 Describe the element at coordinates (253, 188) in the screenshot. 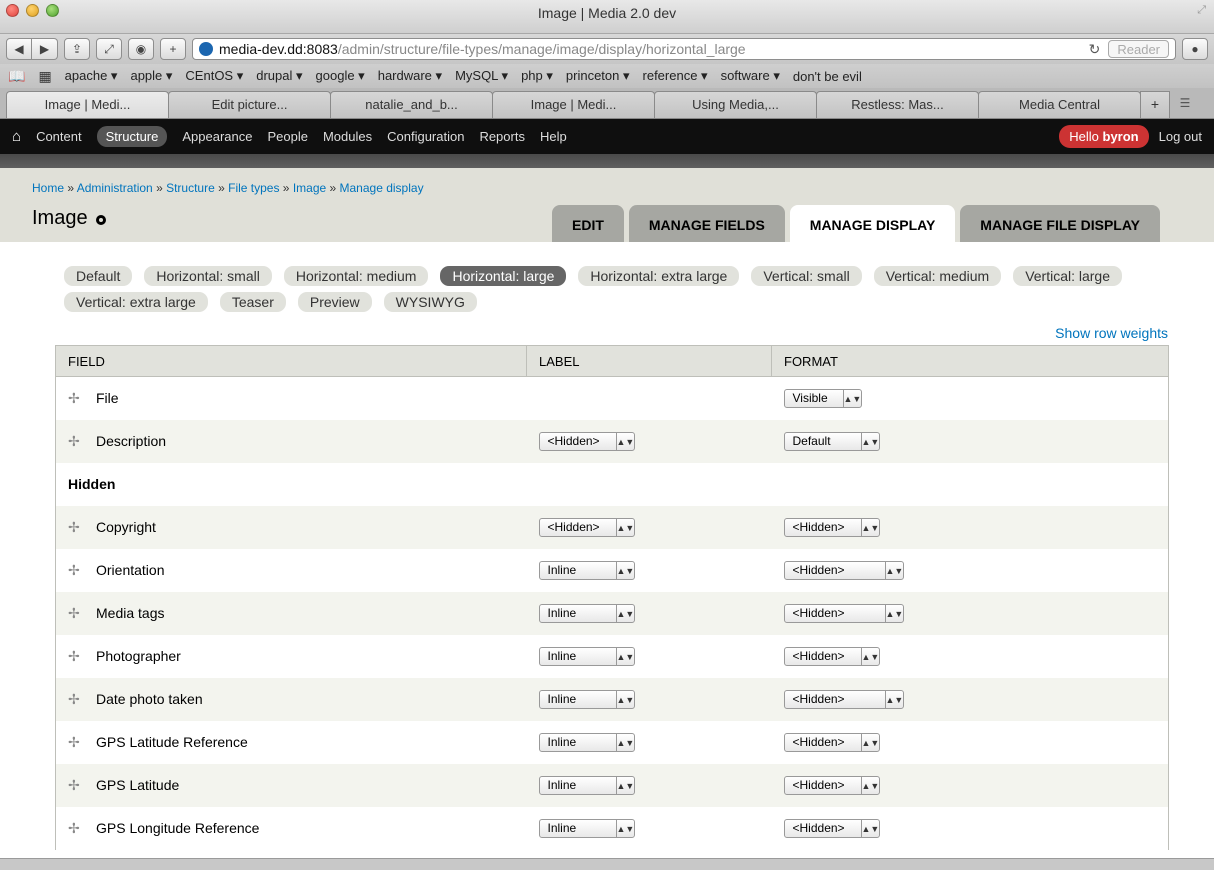

I see `breadcrumb-file-types: File types` at that location.